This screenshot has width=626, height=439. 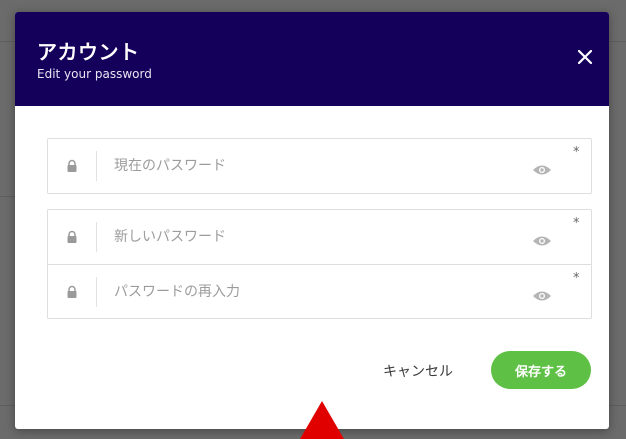 I want to click on modal-subtitle: Edit your password, so click(x=94, y=74).